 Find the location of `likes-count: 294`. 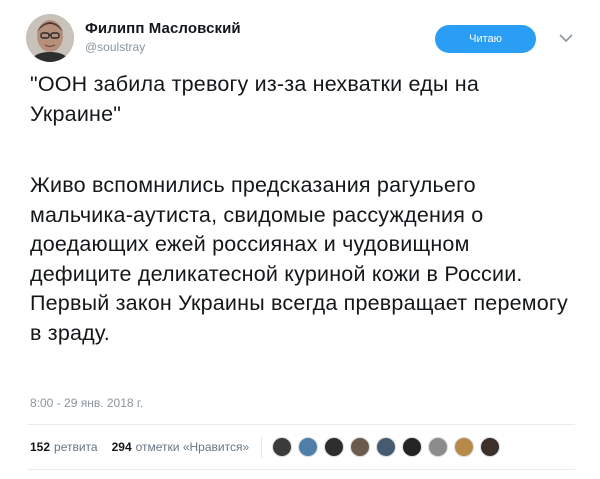

likes-count: 294 is located at coordinates (122, 447).